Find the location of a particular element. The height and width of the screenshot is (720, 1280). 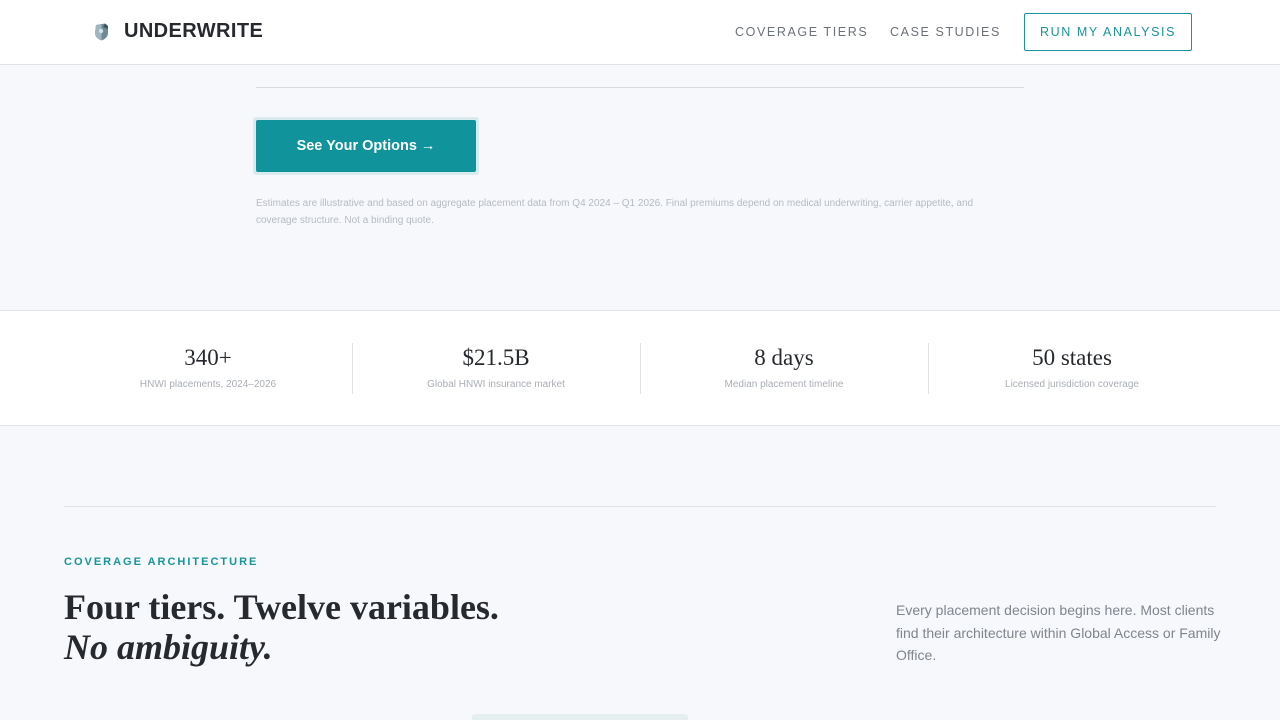

brand-name: UNDERWRITE is located at coordinates (194, 31).